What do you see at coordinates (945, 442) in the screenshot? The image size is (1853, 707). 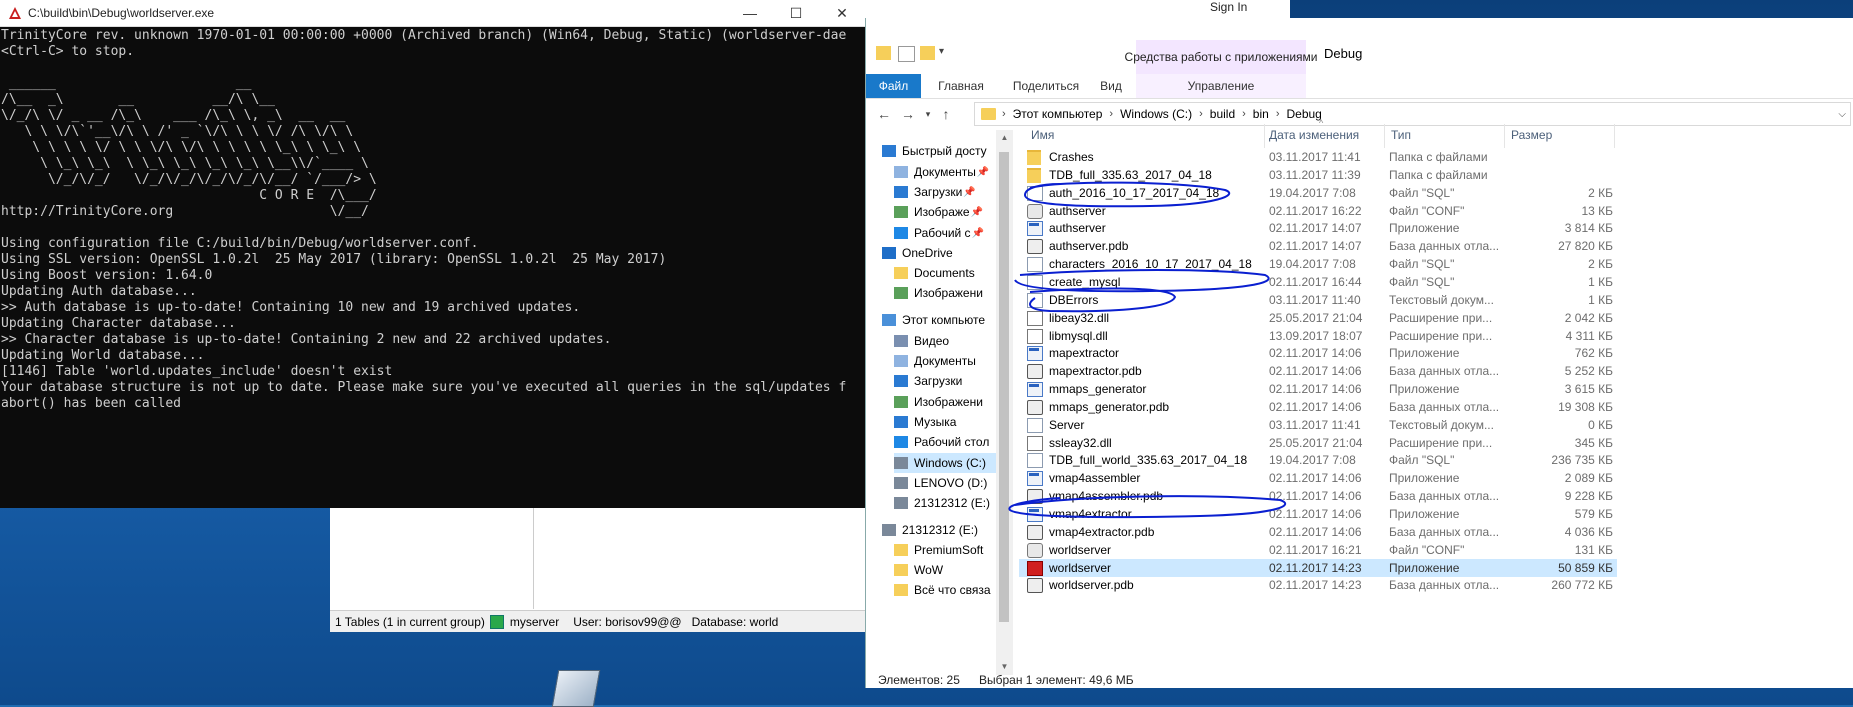 I see `nav-item: Рабочий стол` at bounding box center [945, 442].